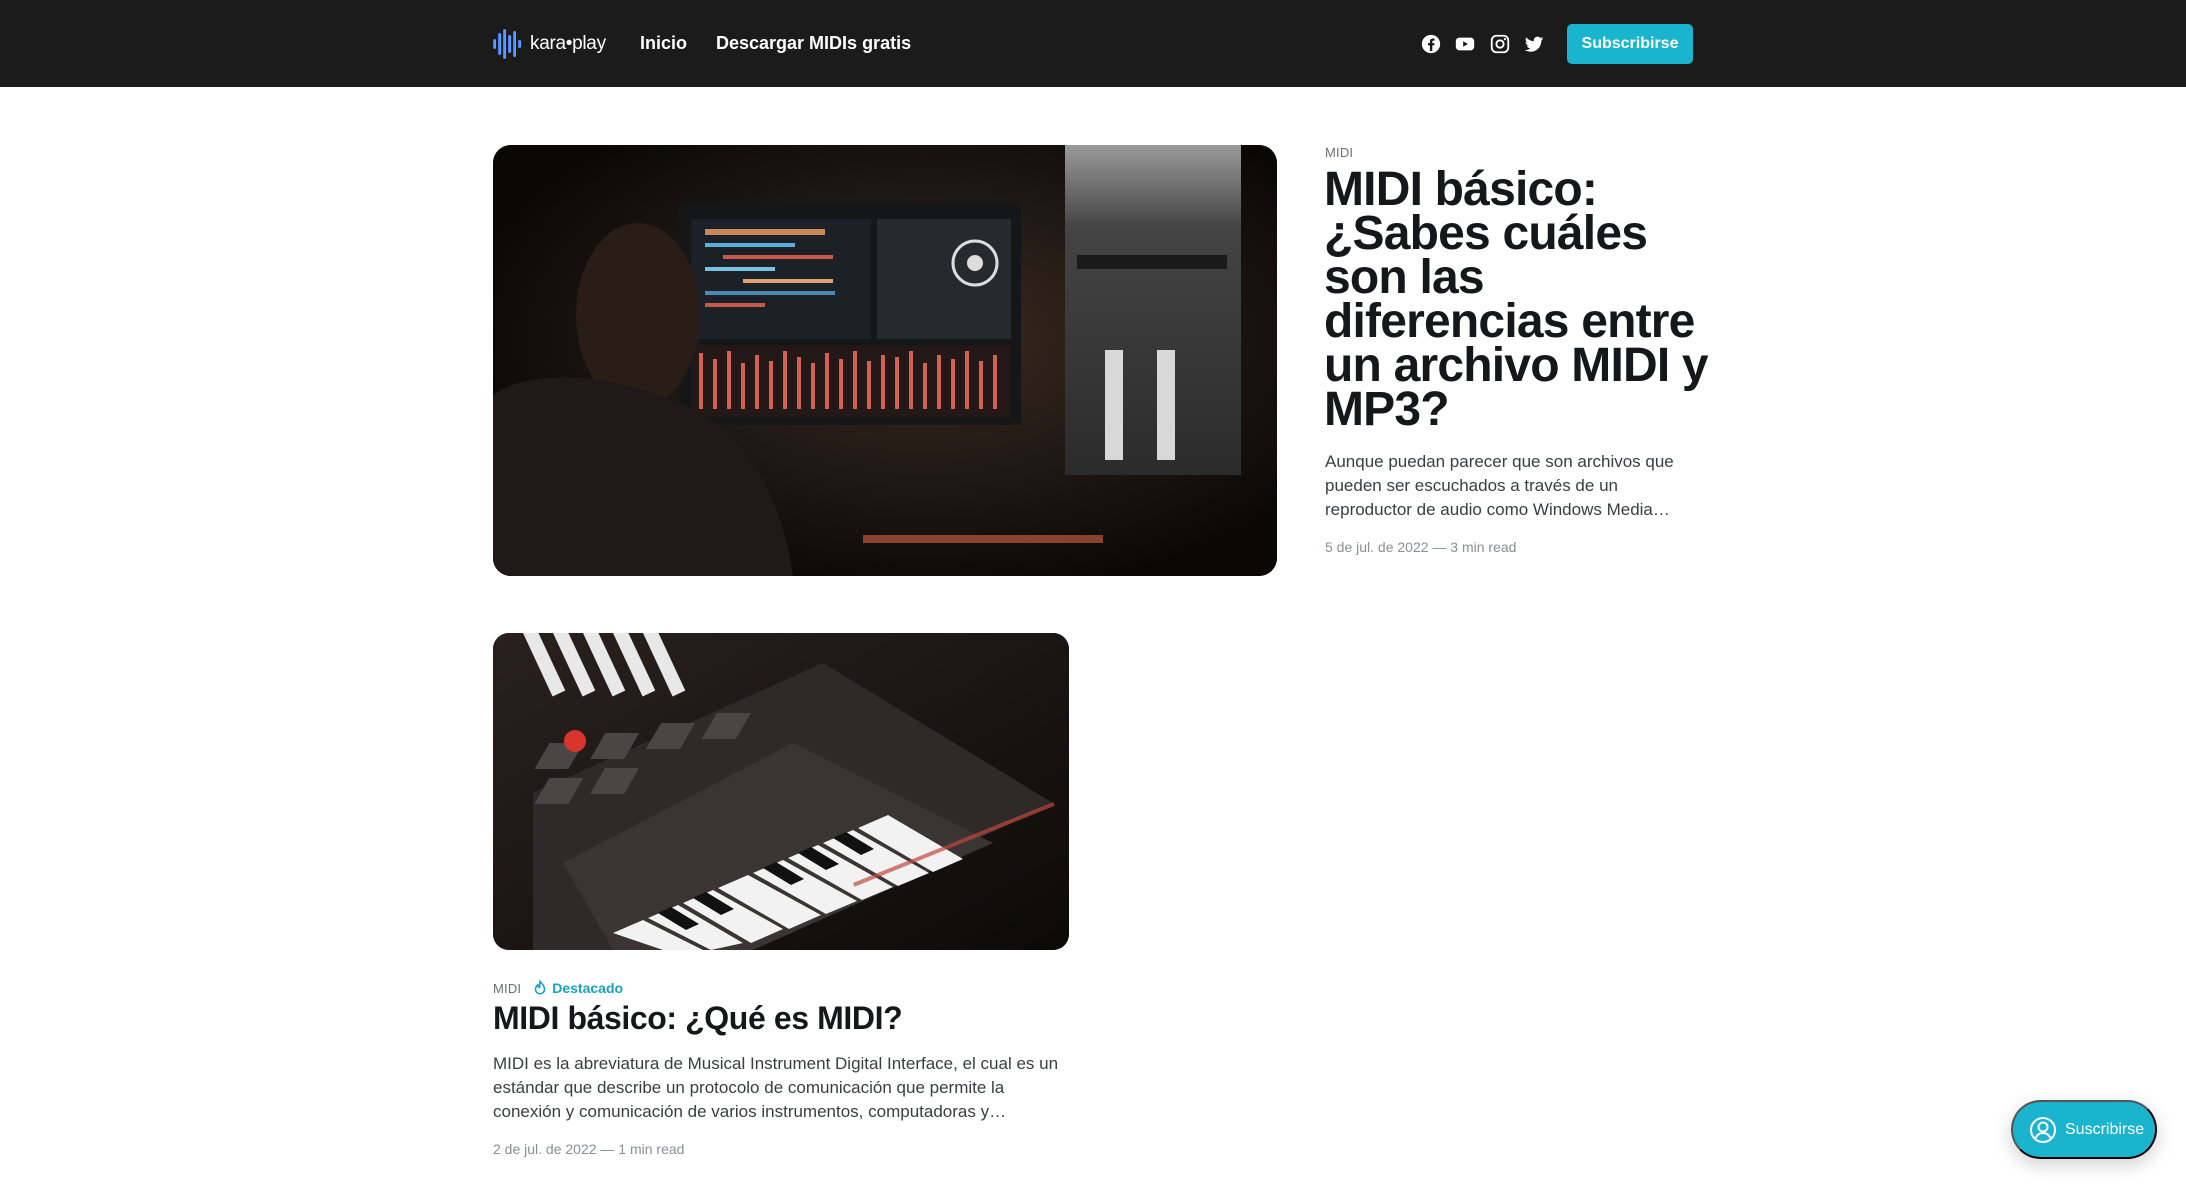  Describe the element at coordinates (2043, 1129) in the screenshot. I see `user-icon` at that location.